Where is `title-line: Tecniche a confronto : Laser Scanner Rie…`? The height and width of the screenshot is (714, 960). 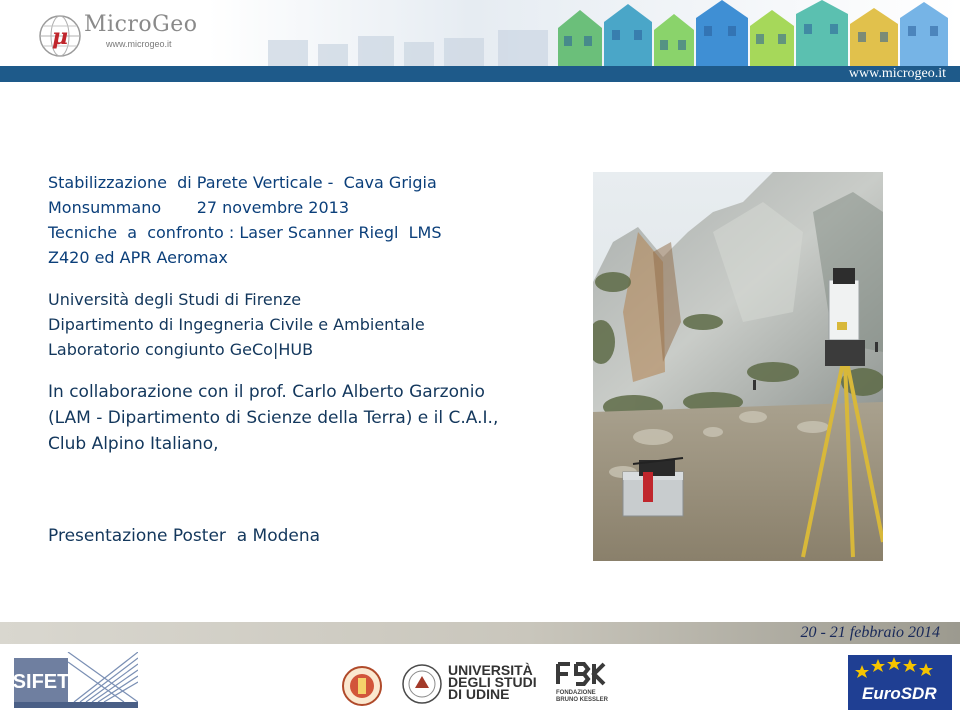
title-line: Tecniche a confronto : Laser Scanner Rie… is located at coordinates (245, 232).